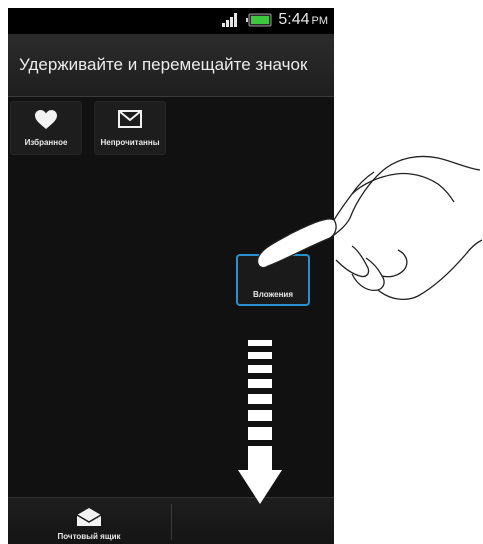 This screenshot has height=544, width=483. I want to click on down-arrow-icon, so click(260, 425).